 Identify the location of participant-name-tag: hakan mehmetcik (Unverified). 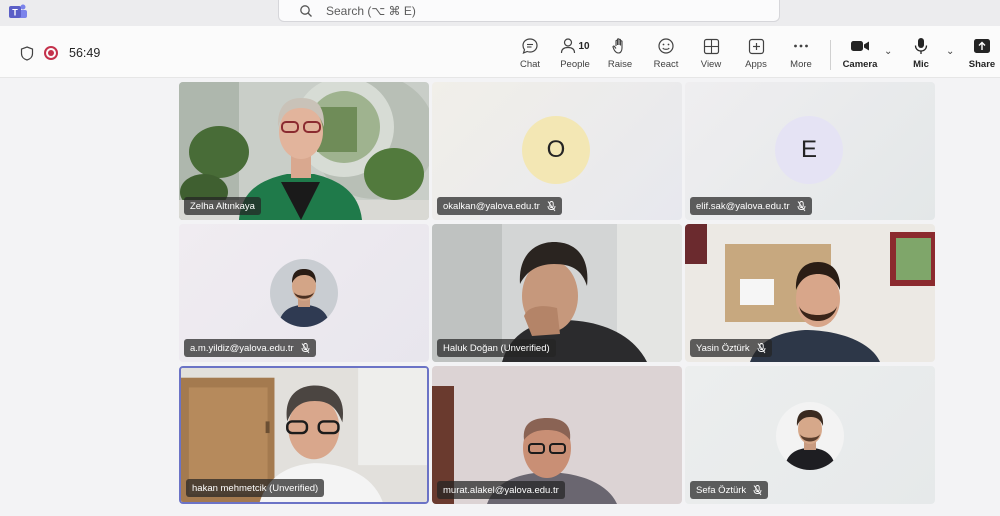
(255, 488).